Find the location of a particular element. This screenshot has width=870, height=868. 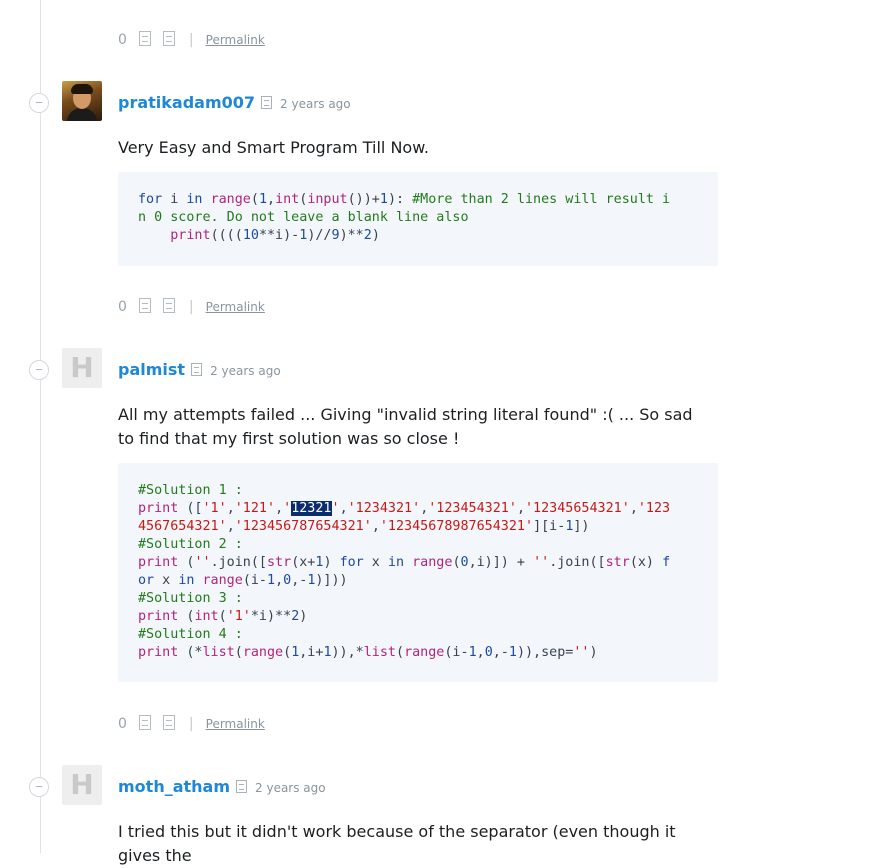

comment-header: palmist 2 years ago is located at coordinates (199, 370).